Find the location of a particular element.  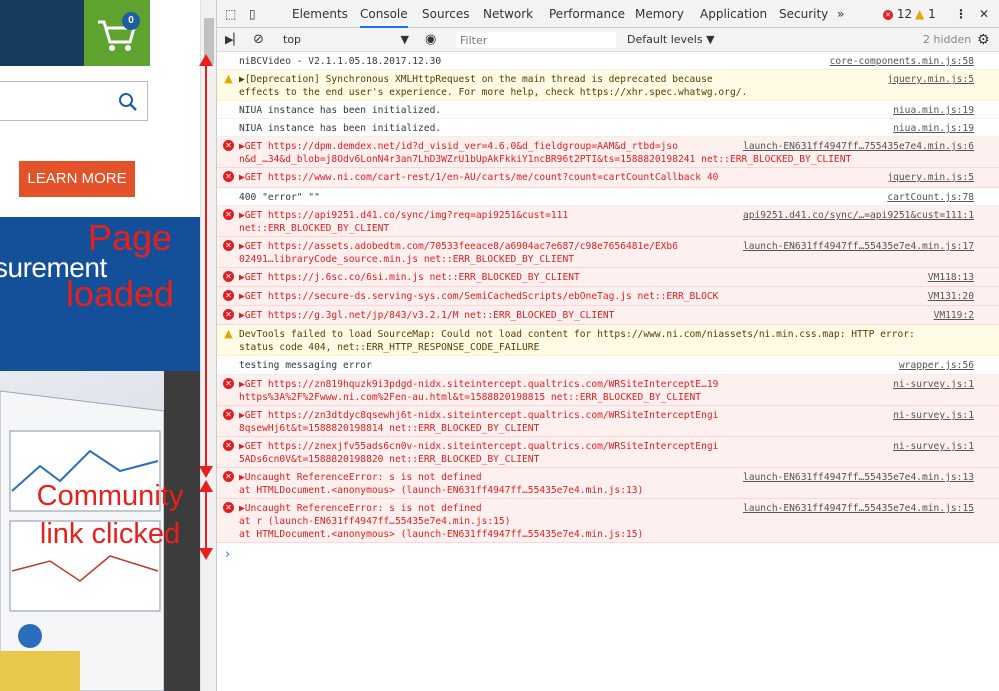

annotation-arrow-page-loaded is located at coordinates (206, 266).